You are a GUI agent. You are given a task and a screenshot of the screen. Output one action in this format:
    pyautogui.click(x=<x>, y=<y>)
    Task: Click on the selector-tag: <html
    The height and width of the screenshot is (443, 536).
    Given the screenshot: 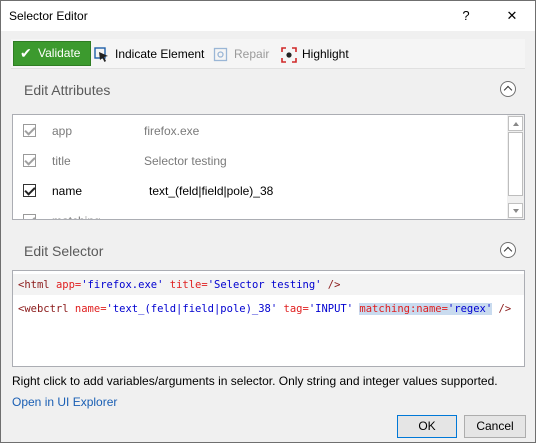 What is the action you would take?
    pyautogui.click(x=37, y=285)
    